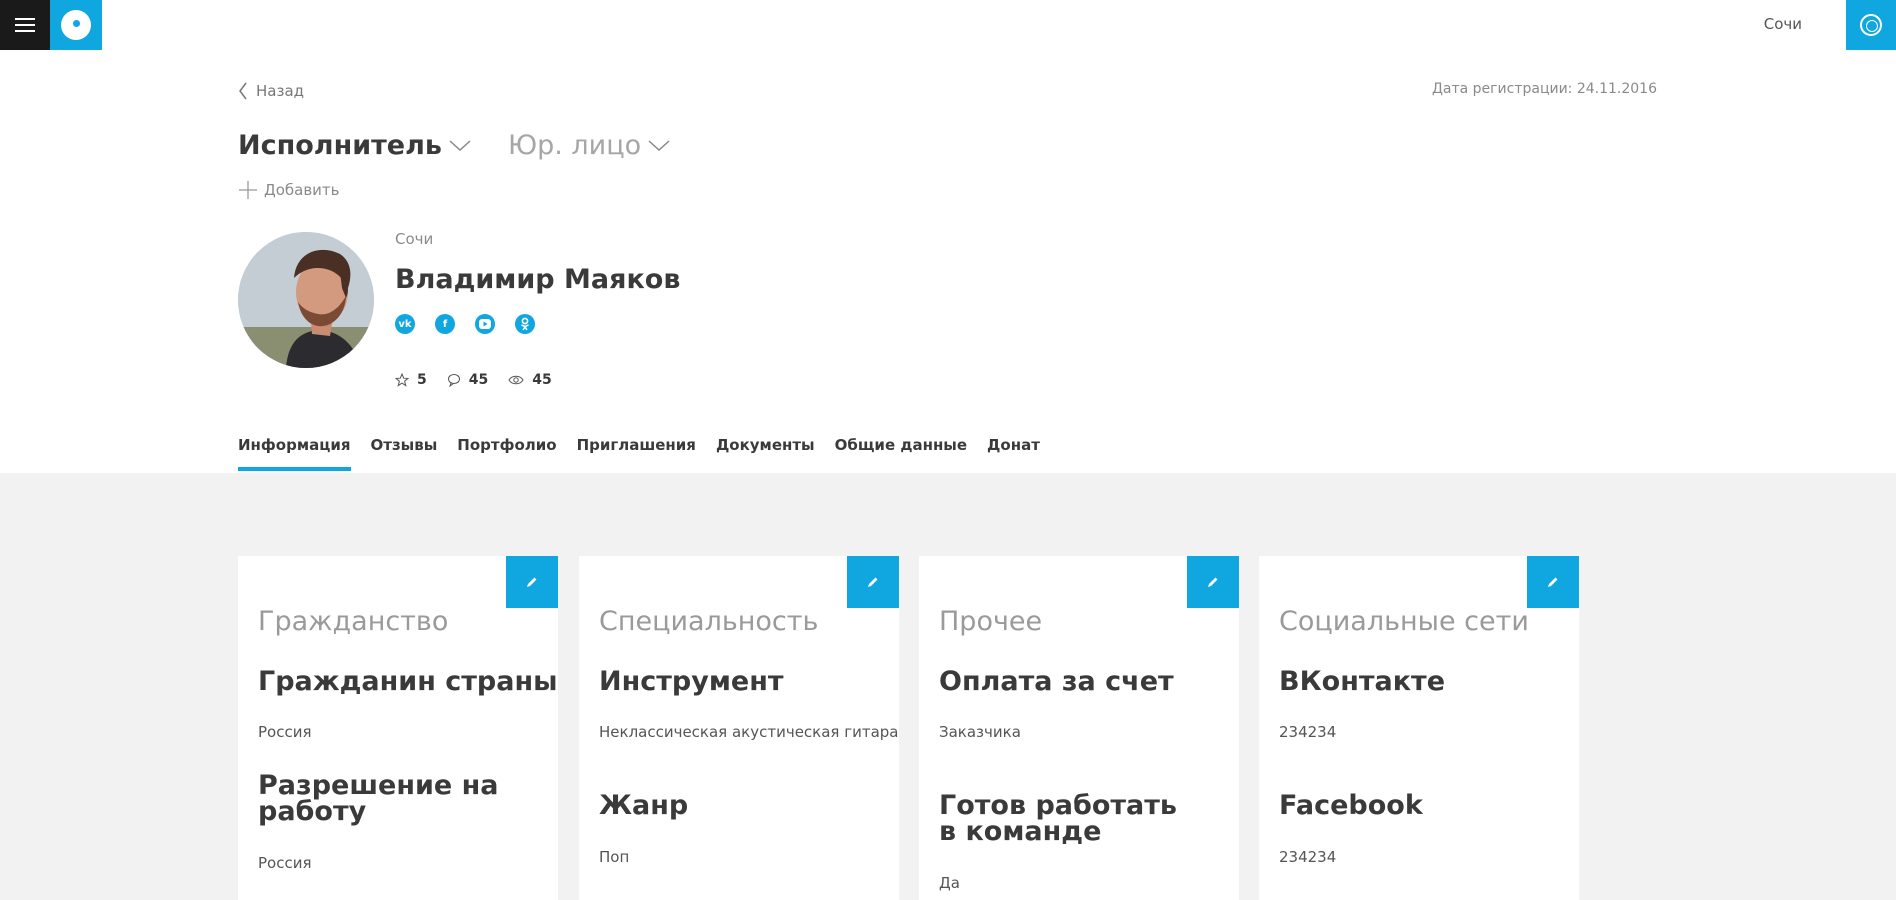  What do you see at coordinates (991, 621) in the screenshot?
I see `card-title: Прочее` at bounding box center [991, 621].